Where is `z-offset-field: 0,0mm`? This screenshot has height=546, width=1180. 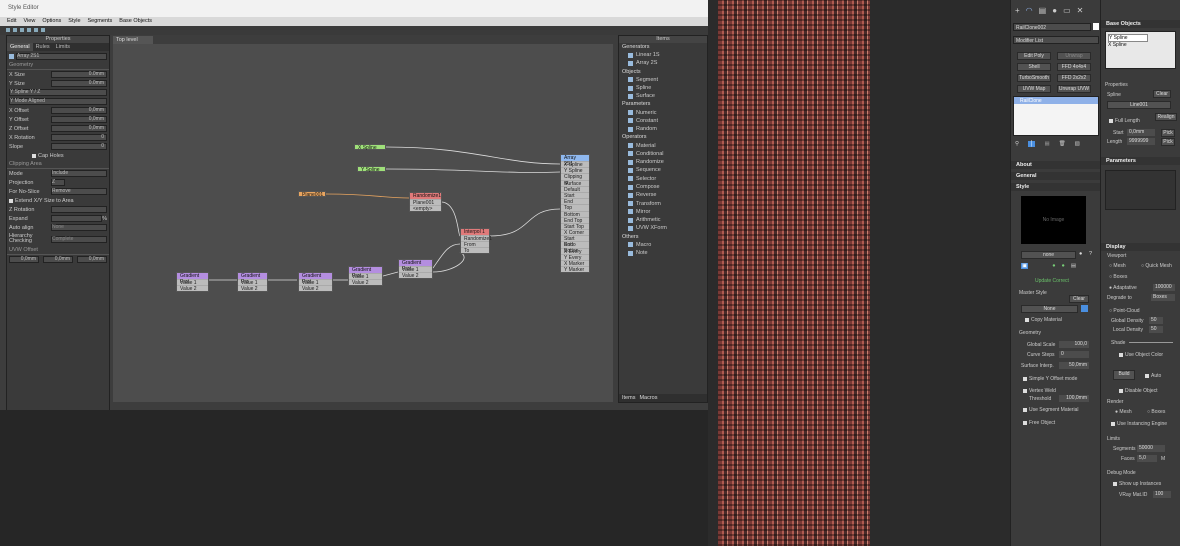
z-offset-field: 0,0mm is located at coordinates (79, 128).